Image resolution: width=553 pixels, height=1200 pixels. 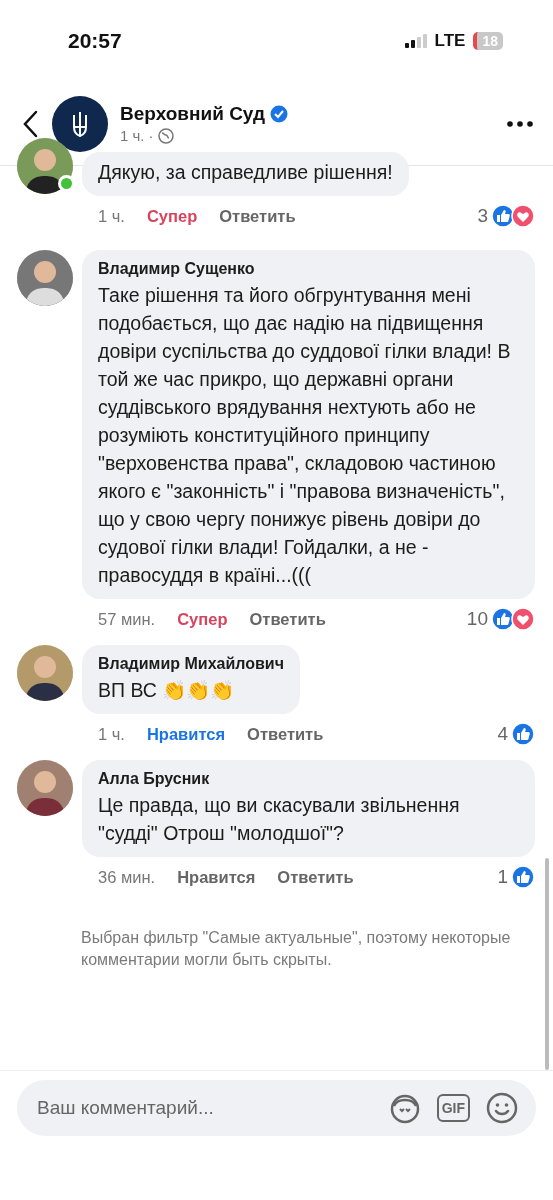 What do you see at coordinates (404, 1108) in the screenshot?
I see `avatar-sticker-icon` at bounding box center [404, 1108].